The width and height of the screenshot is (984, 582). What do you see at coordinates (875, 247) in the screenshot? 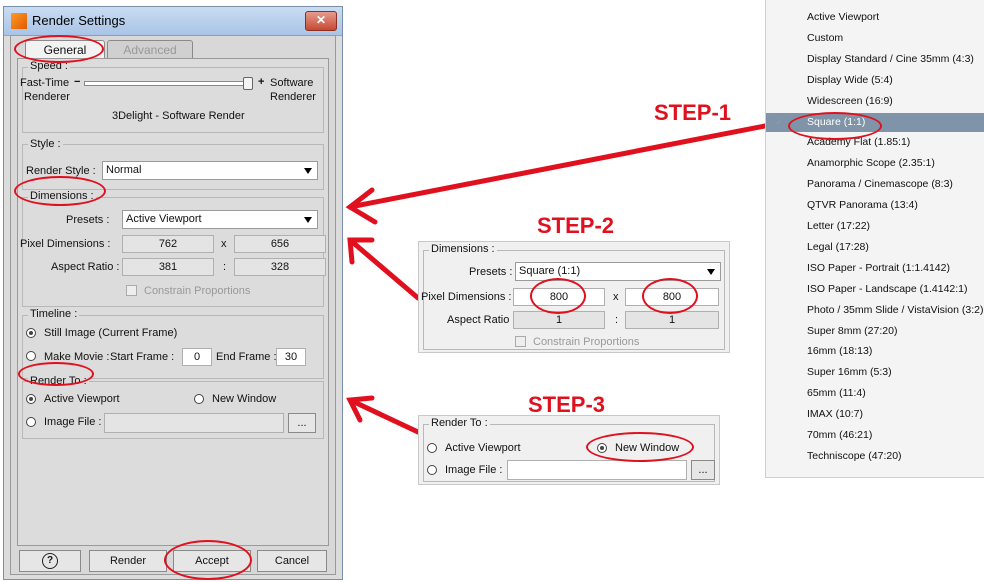
I see `preset-list-item: Legal (17:28)` at bounding box center [875, 247].